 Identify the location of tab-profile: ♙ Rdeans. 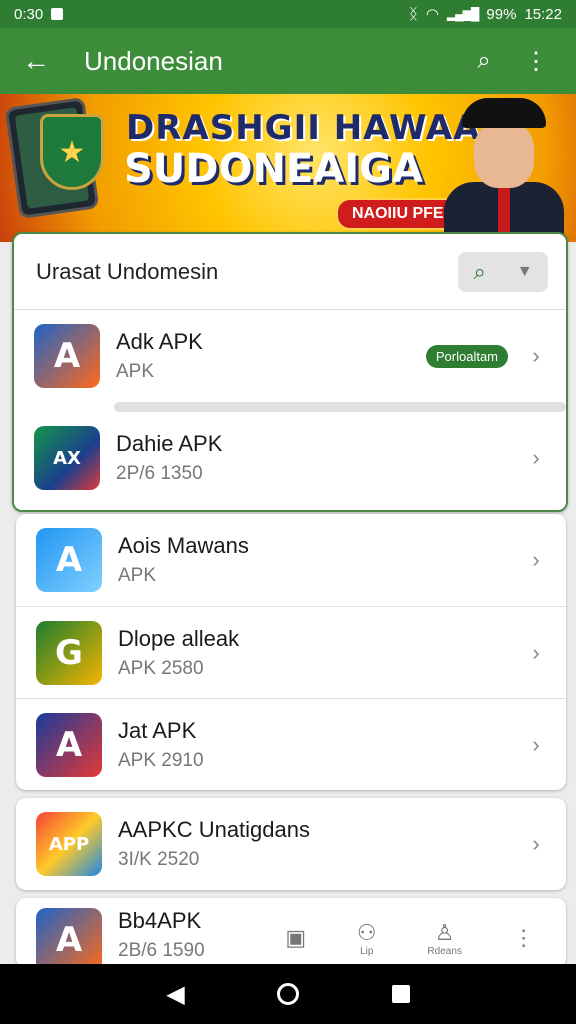
(444, 938).